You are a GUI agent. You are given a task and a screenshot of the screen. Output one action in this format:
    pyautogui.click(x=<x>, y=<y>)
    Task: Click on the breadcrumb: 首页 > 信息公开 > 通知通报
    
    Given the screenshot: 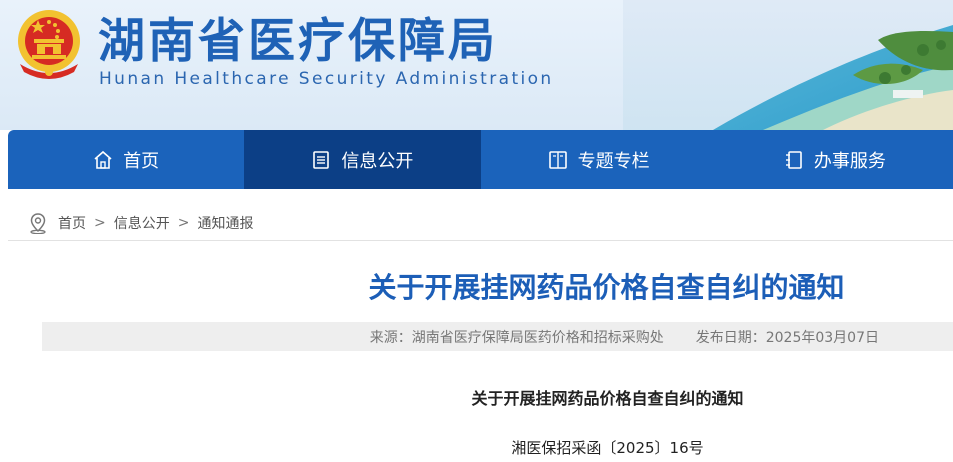 What is the action you would take?
    pyautogui.click(x=140, y=223)
    